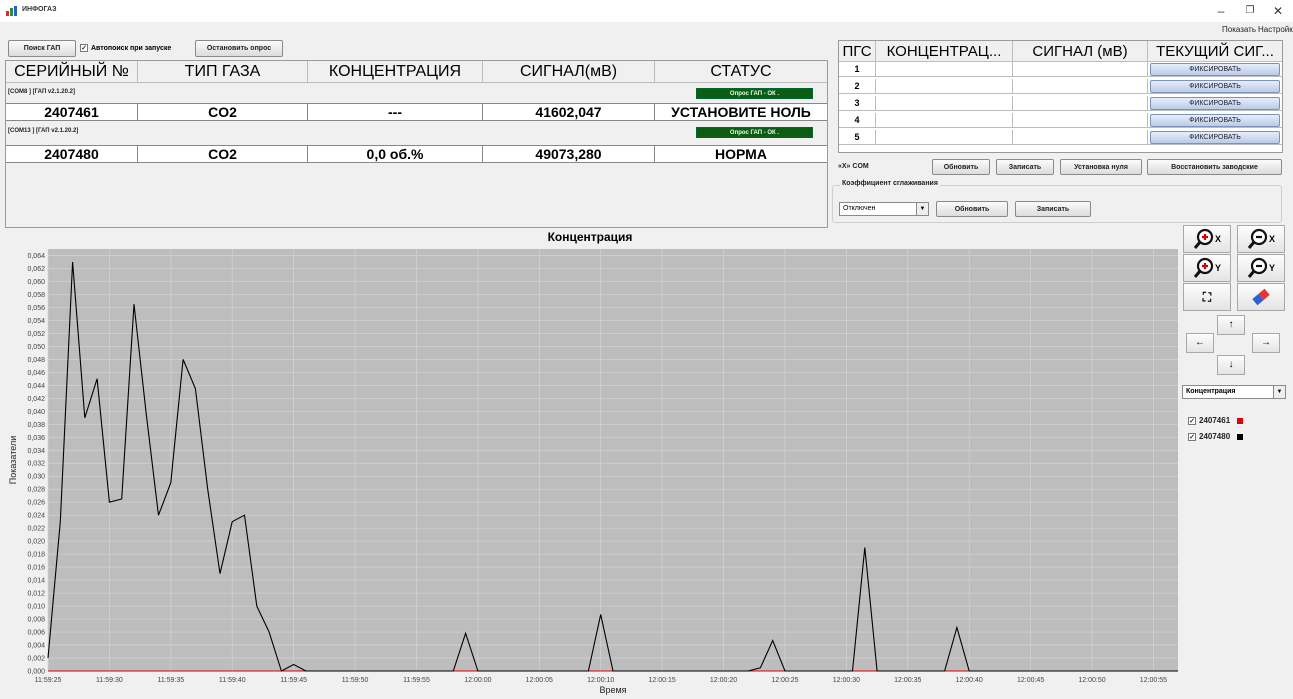 Image resolution: width=1293 pixels, height=699 pixels. I want to click on x-tick-label: 11:59:35, so click(170, 680).